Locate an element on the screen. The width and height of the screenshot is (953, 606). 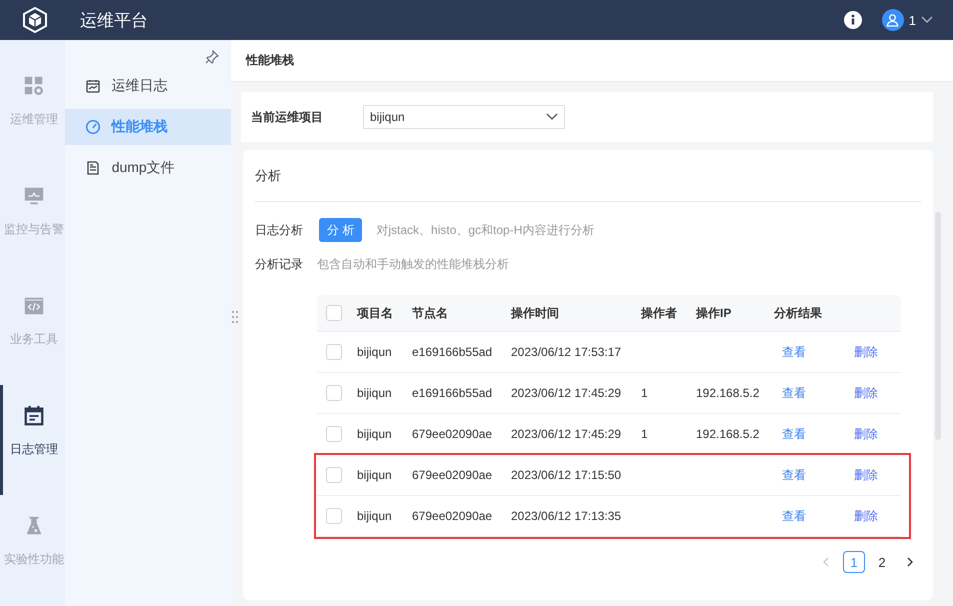
field-label: 当前运维项目 is located at coordinates (287, 117).